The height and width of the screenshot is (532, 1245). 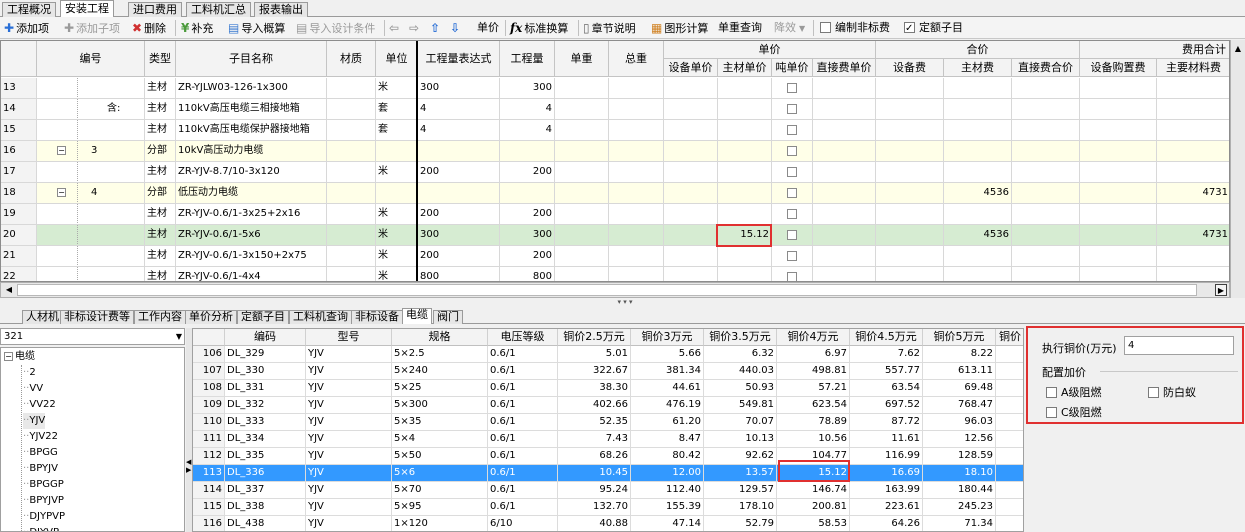 What do you see at coordinates (745, 68) in the screenshot?
I see `header-main-material-unit-price: 主材单价` at bounding box center [745, 68].